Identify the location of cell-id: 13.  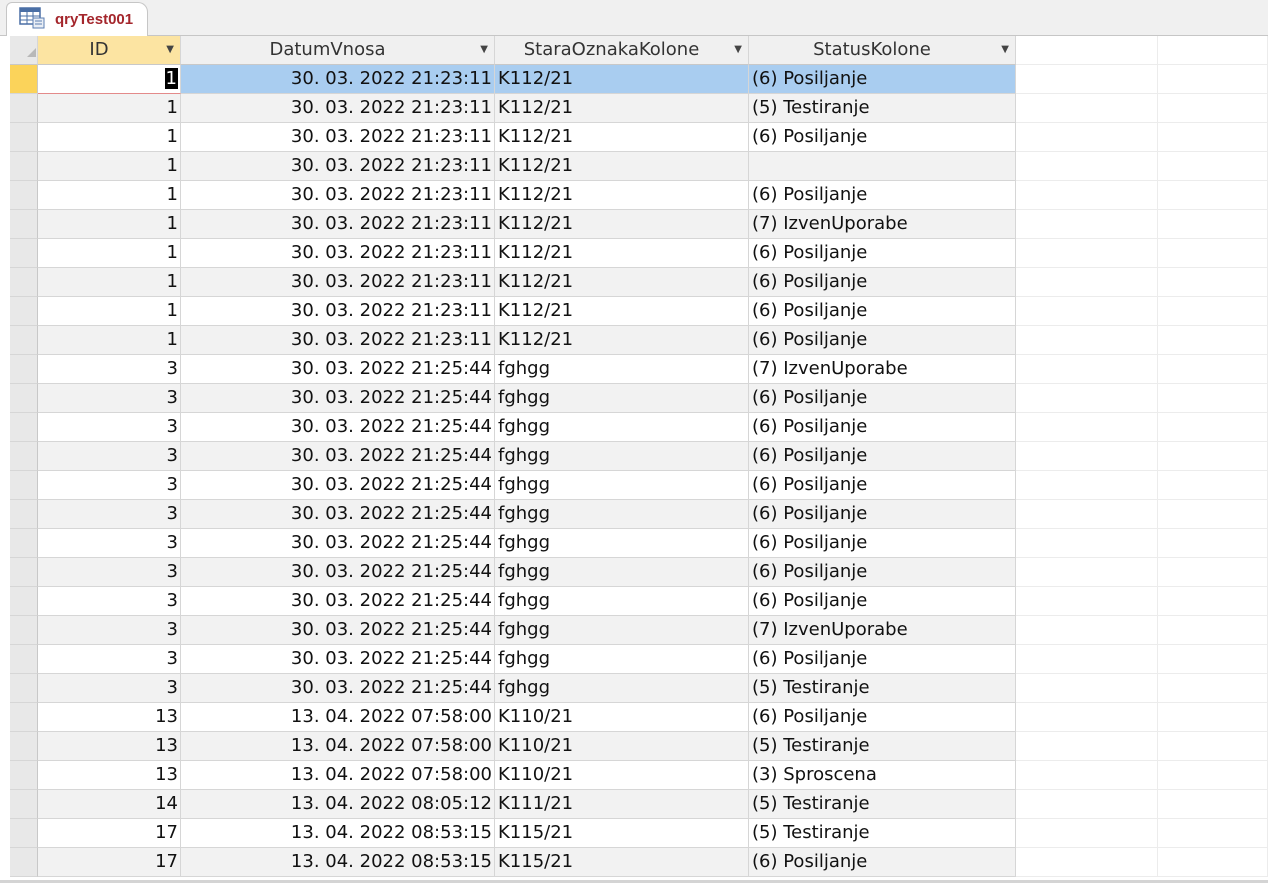
(109, 746).